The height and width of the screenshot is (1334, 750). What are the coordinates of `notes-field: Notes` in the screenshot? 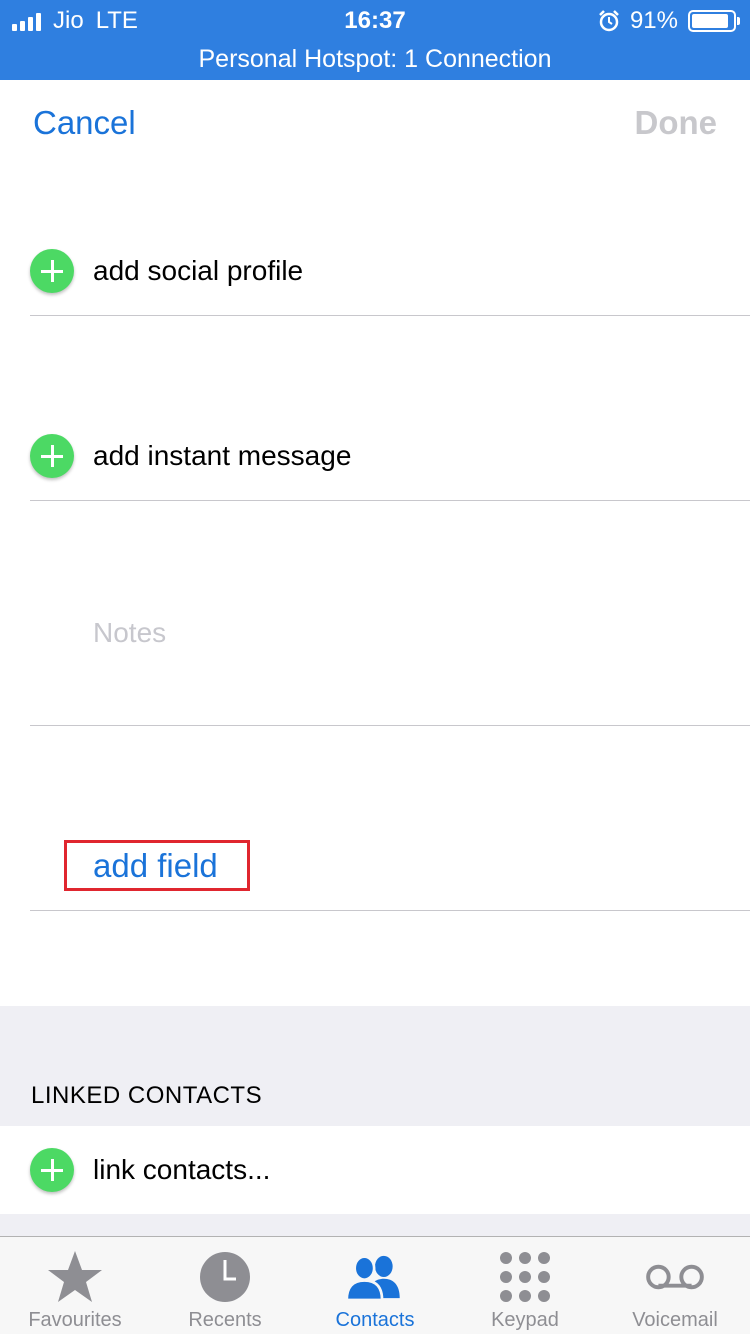 It's located at (129, 633).